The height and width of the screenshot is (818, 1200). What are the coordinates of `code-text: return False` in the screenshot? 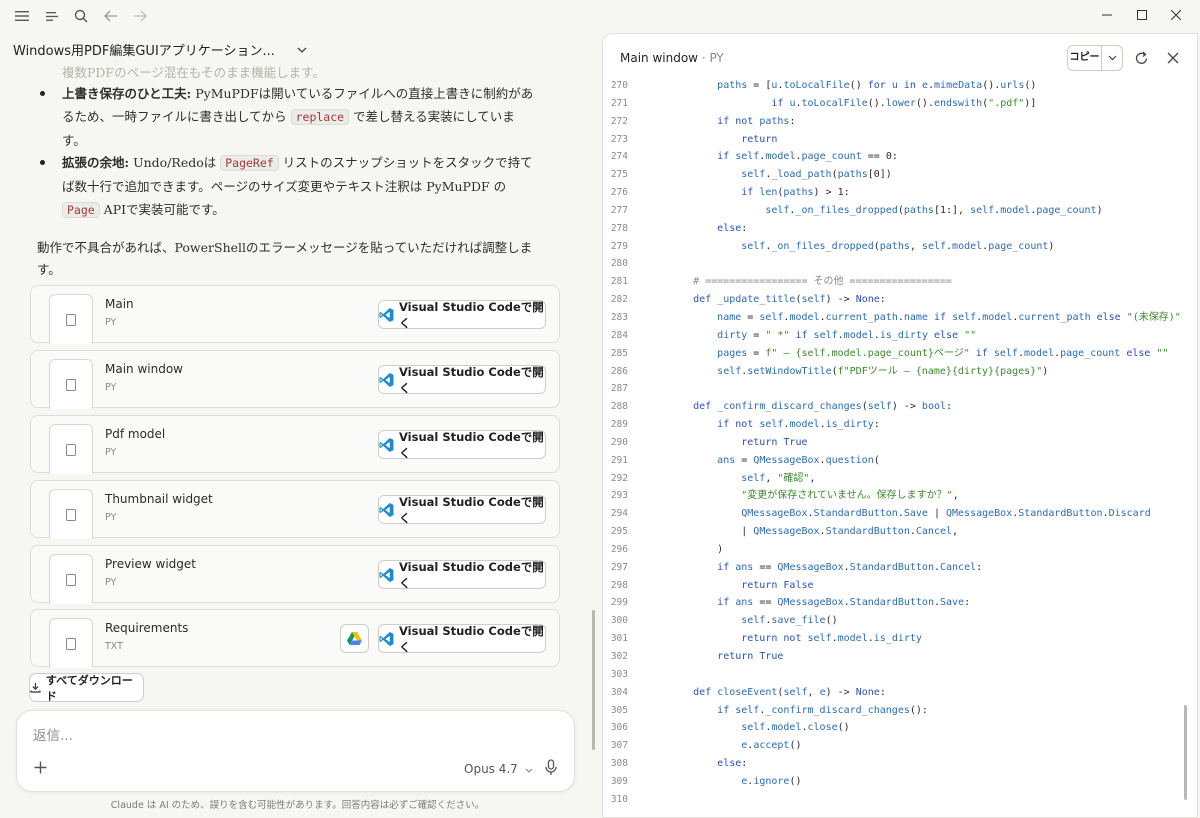 It's located at (777, 585).